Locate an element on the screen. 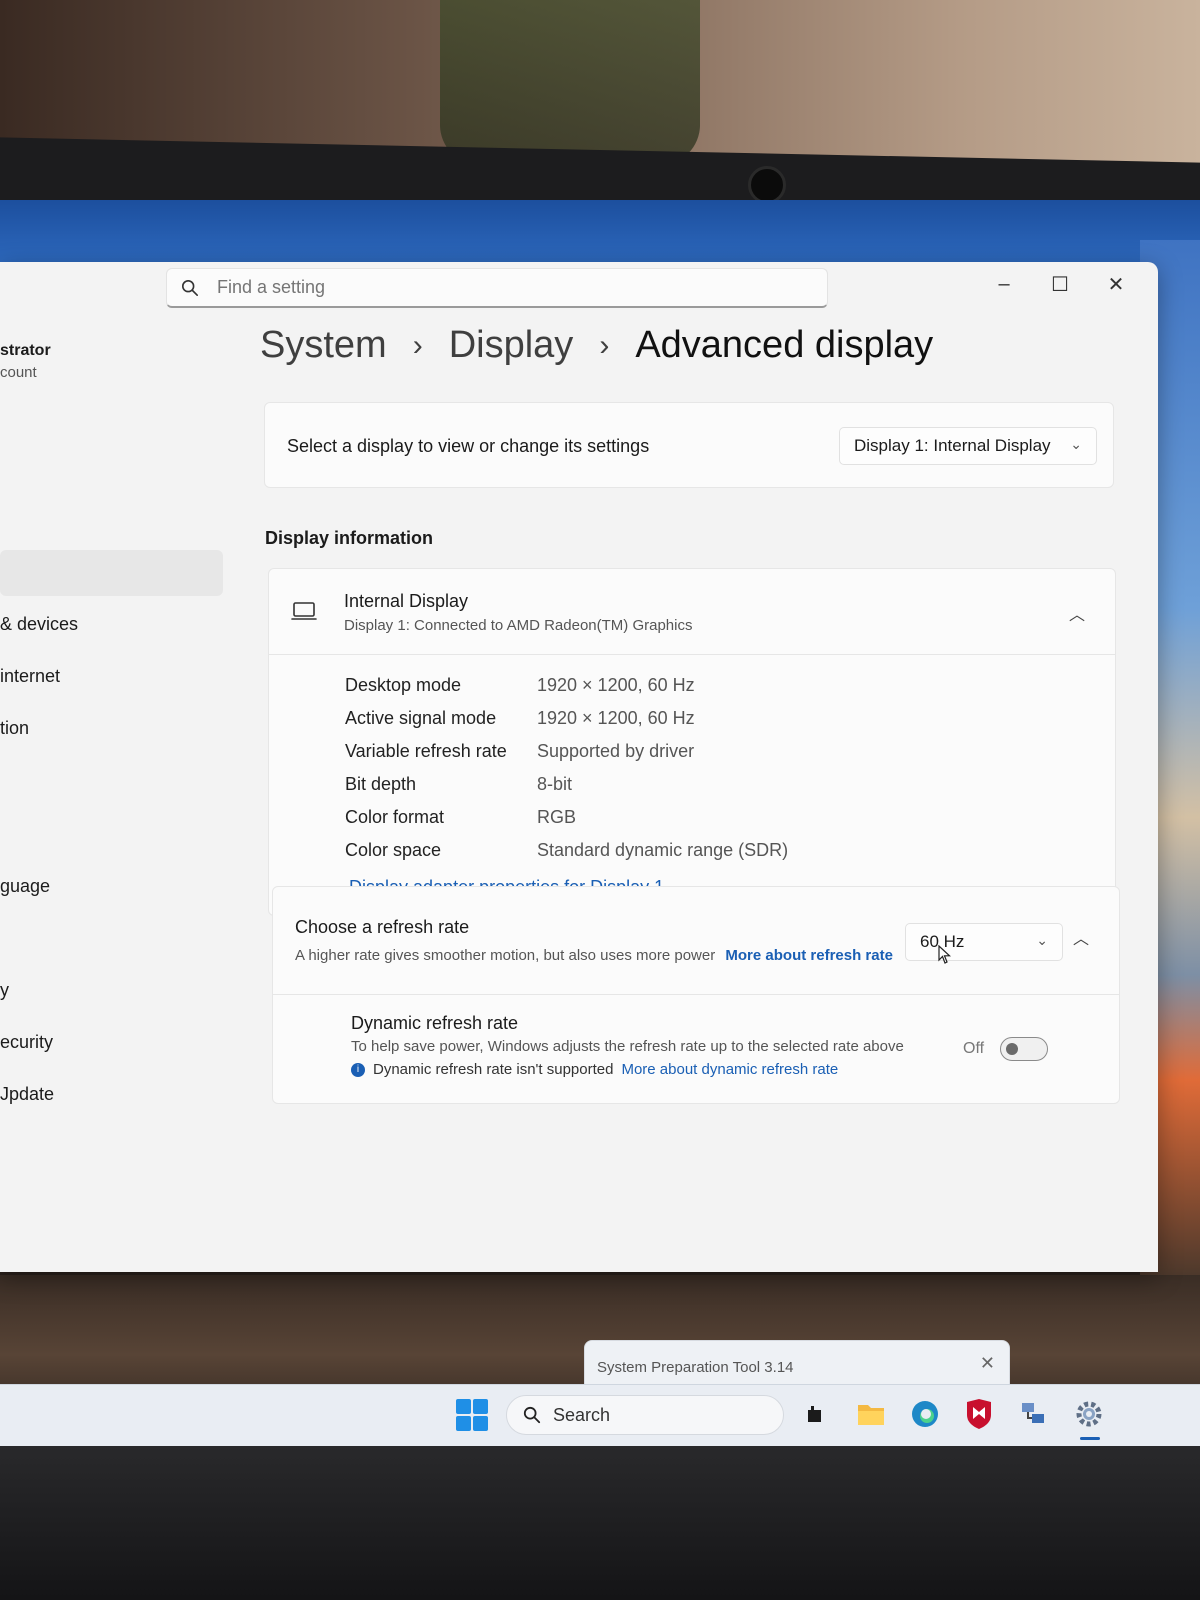  dynamic-refresh-note-text: Dynamic refresh rate isn't supported is located at coordinates (493, 1069).